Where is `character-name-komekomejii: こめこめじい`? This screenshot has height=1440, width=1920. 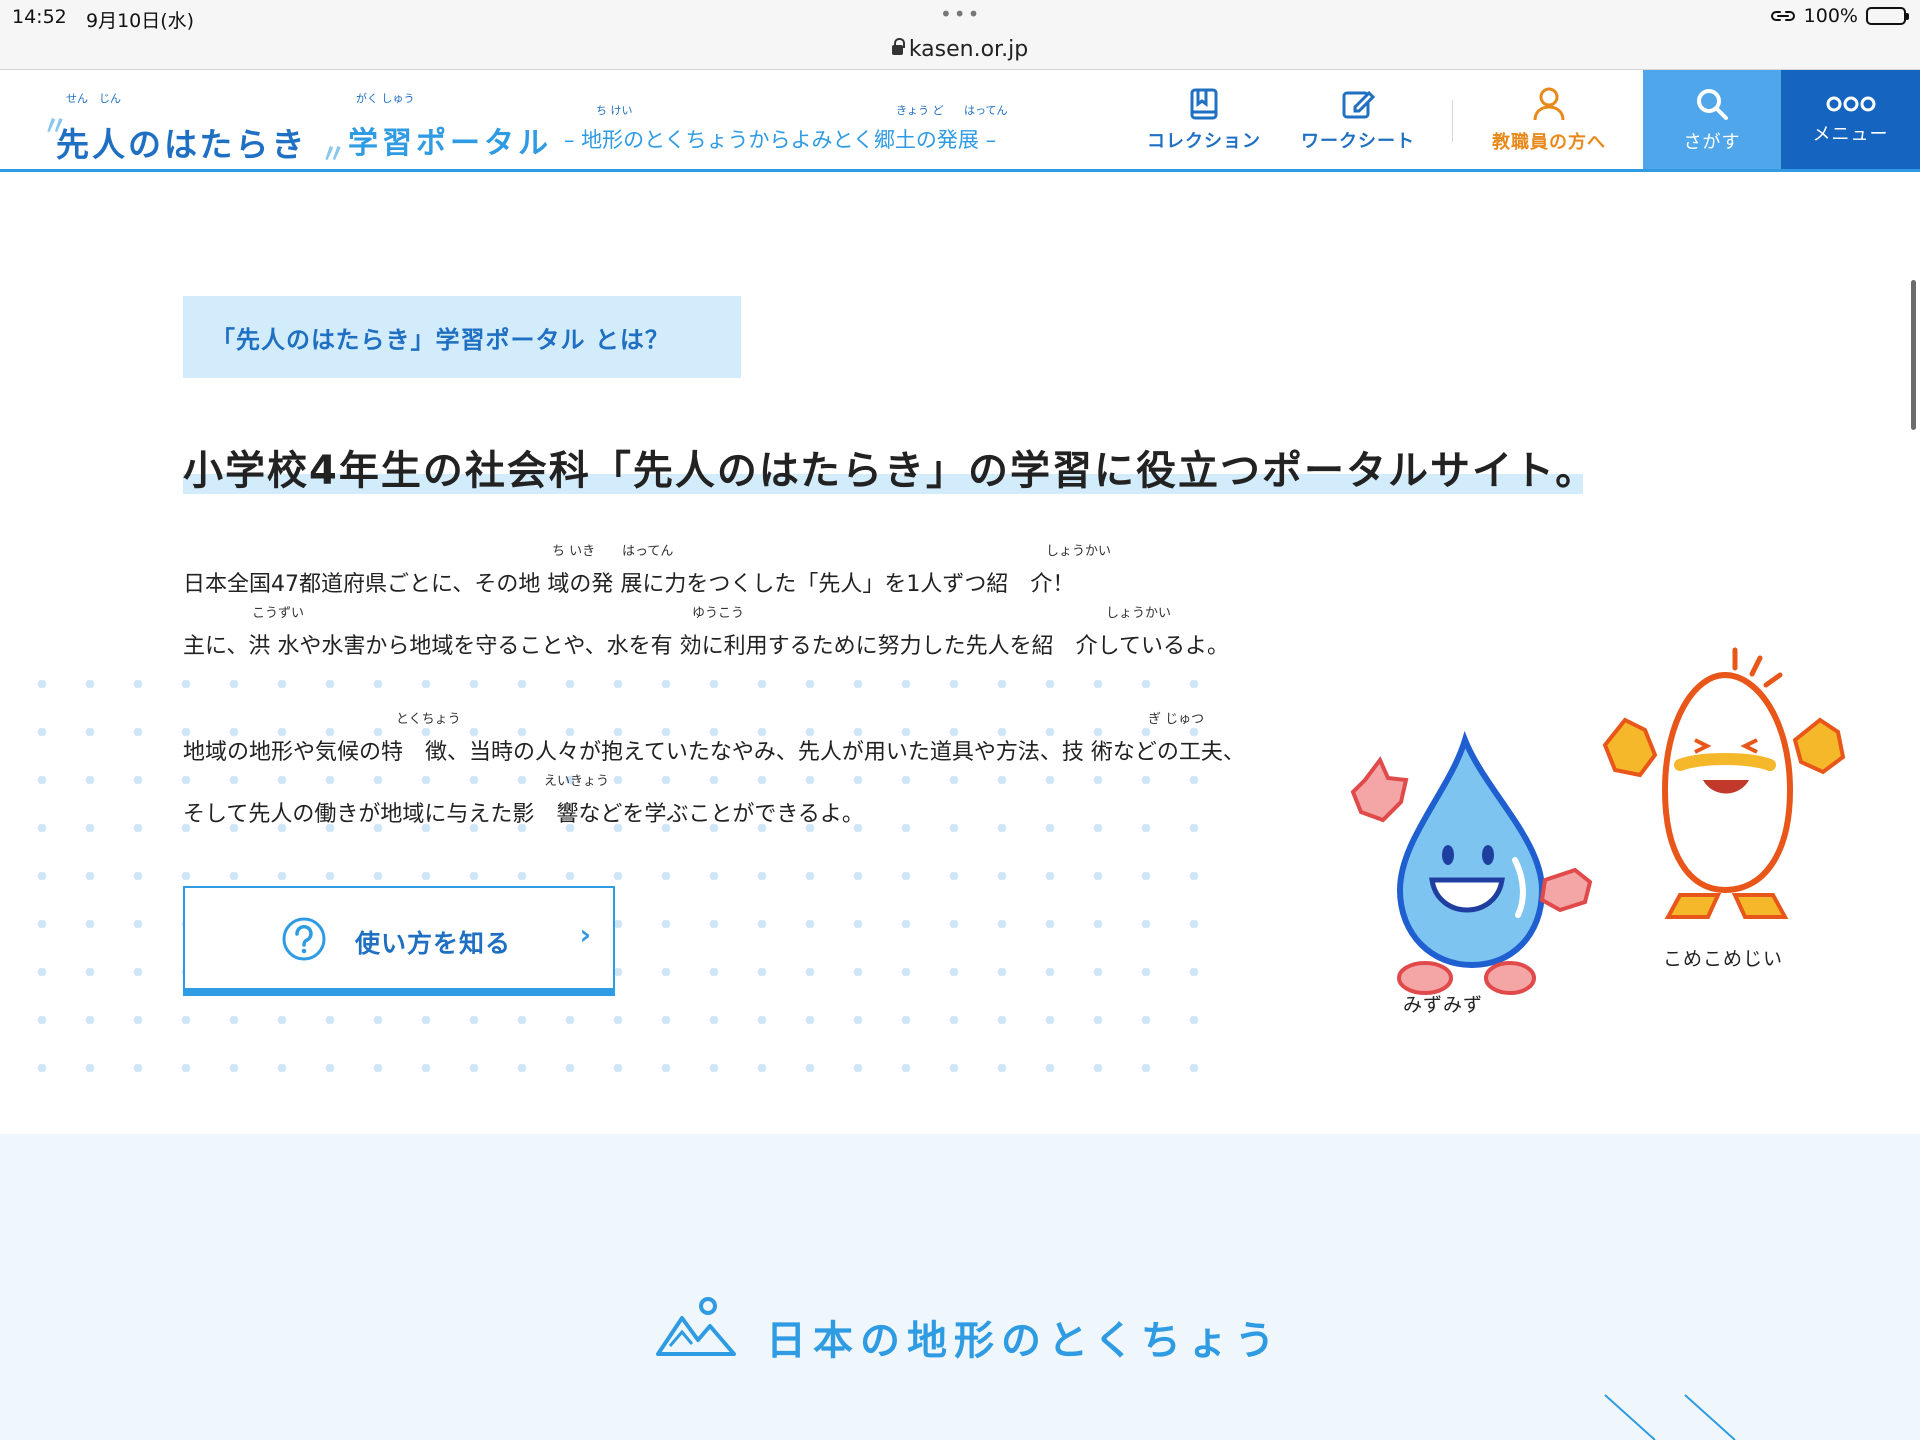 character-name-komekomejii: こめこめじい is located at coordinates (1723, 959).